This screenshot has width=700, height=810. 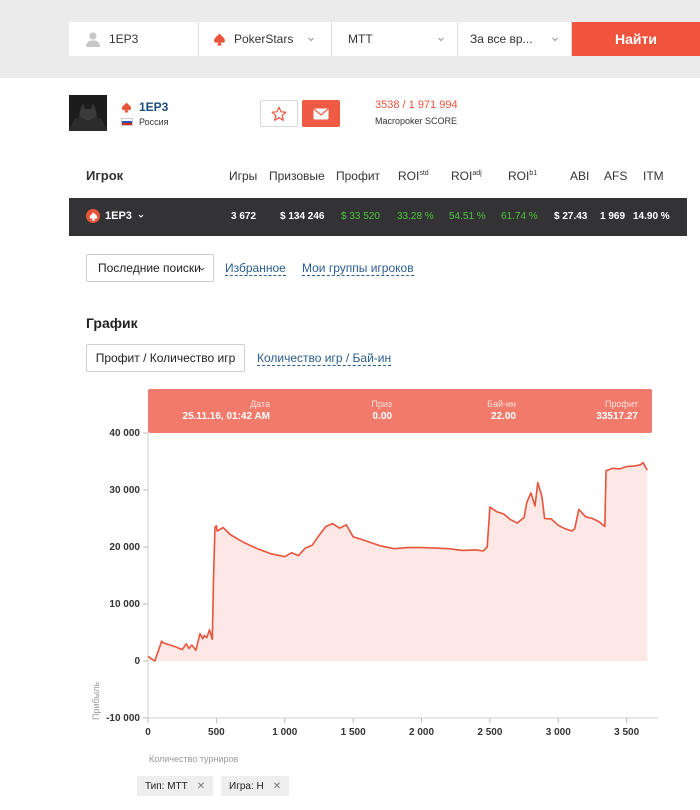 I want to click on header-profit: Профит, so click(x=358, y=176).